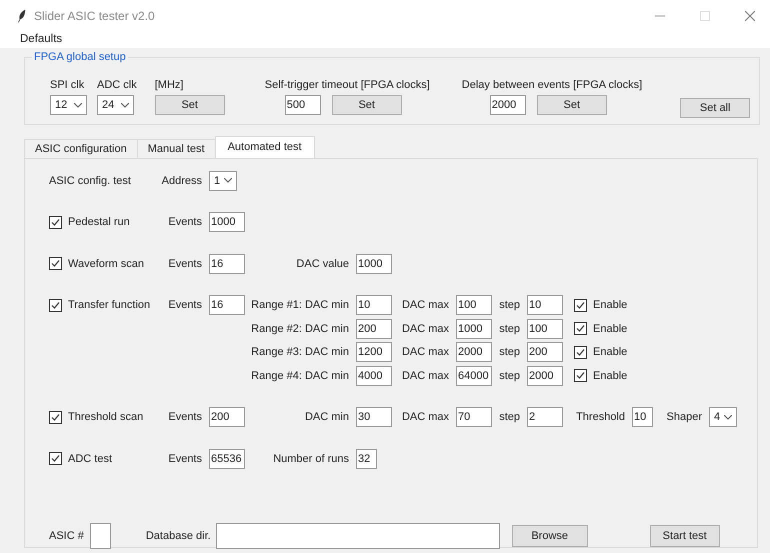 The height and width of the screenshot is (553, 770). Describe the element at coordinates (223, 180) in the screenshot. I see `dropdown: 1` at that location.